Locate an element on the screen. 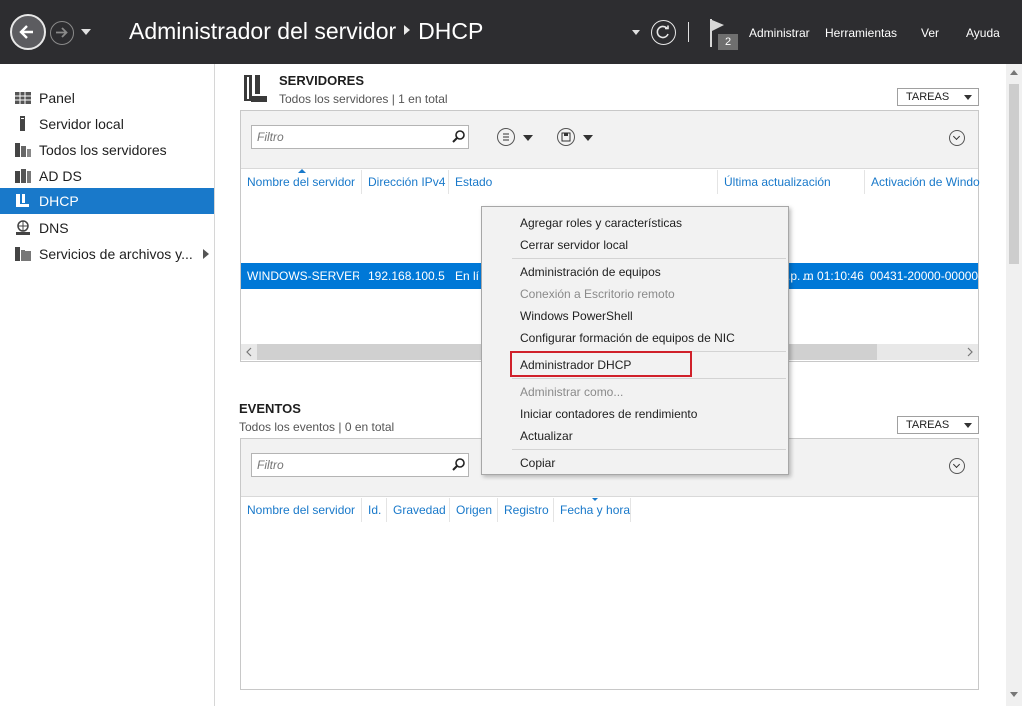  expand-arrow-icon is located at coordinates (206, 254).